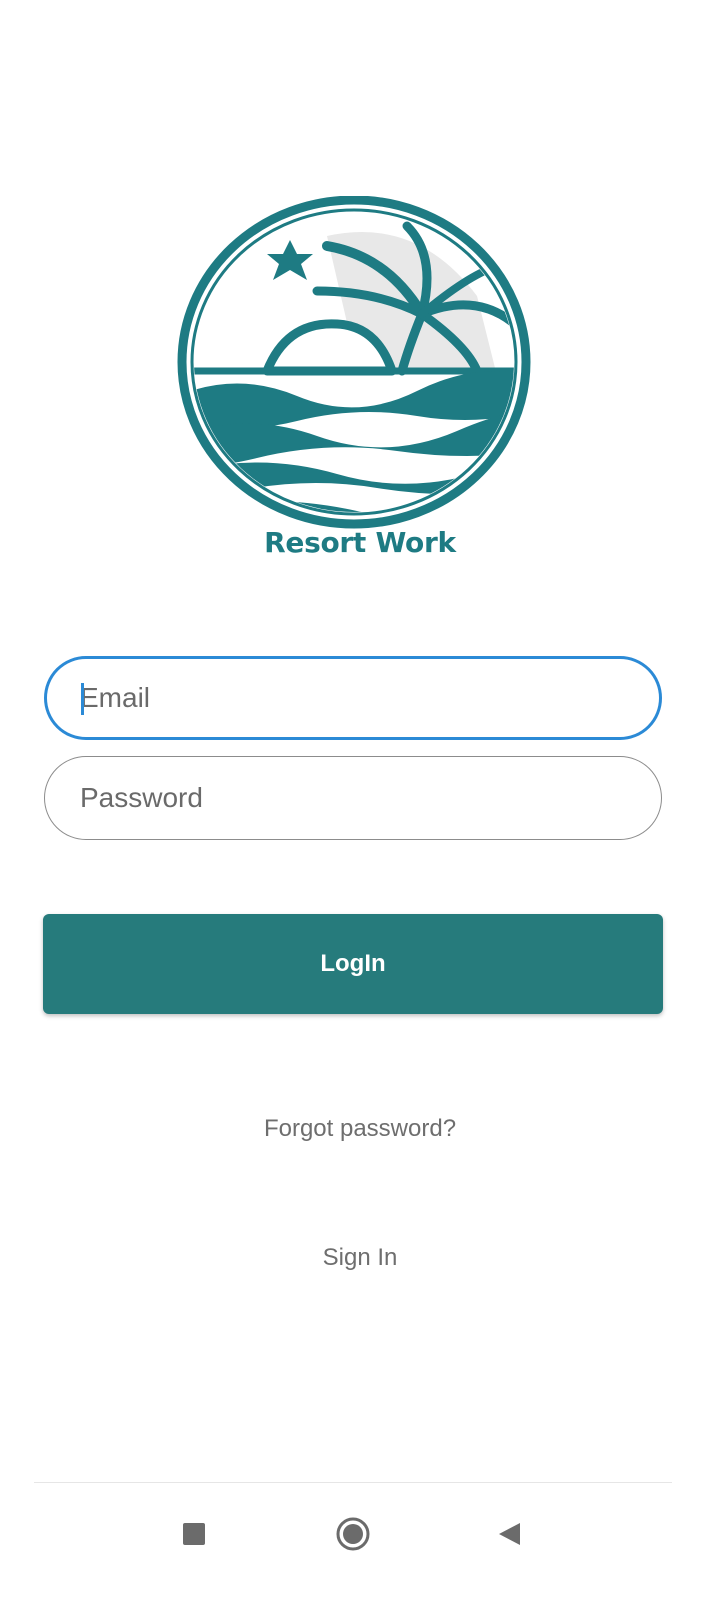 The image size is (720, 1600). I want to click on password-field, so click(353, 798).